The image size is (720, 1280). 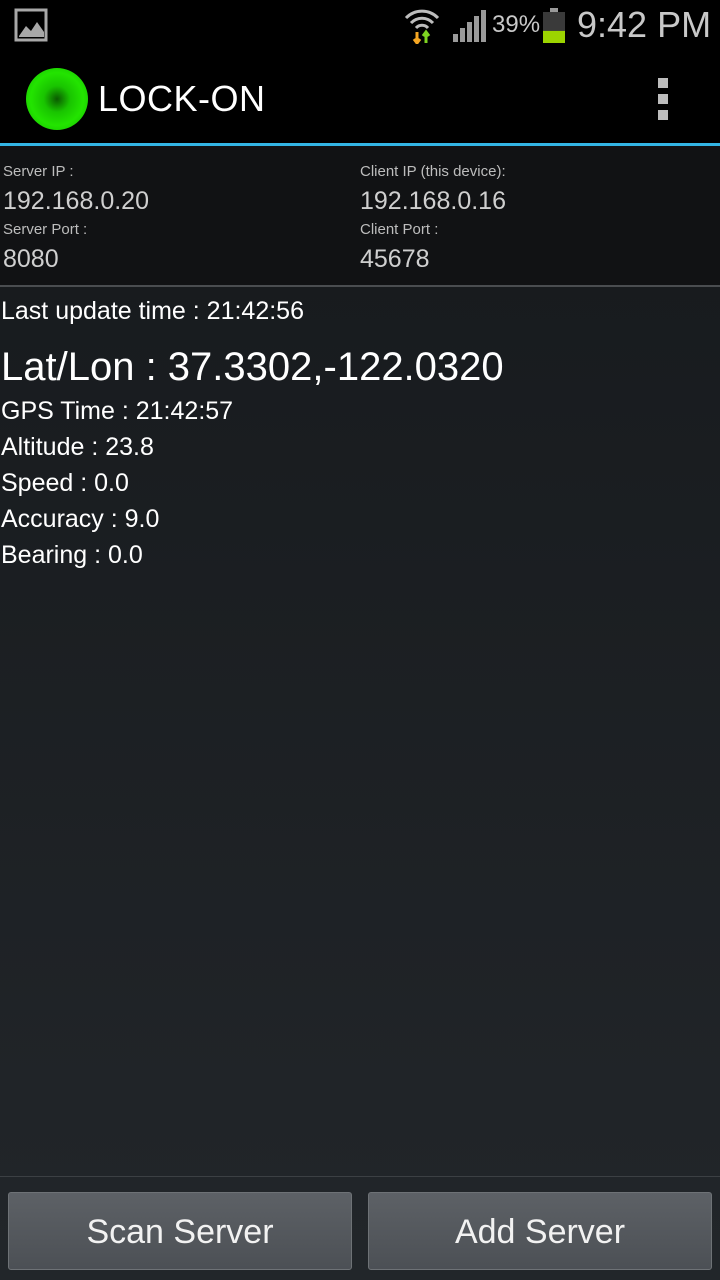 I want to click on image-icon, so click(x=31, y=25).